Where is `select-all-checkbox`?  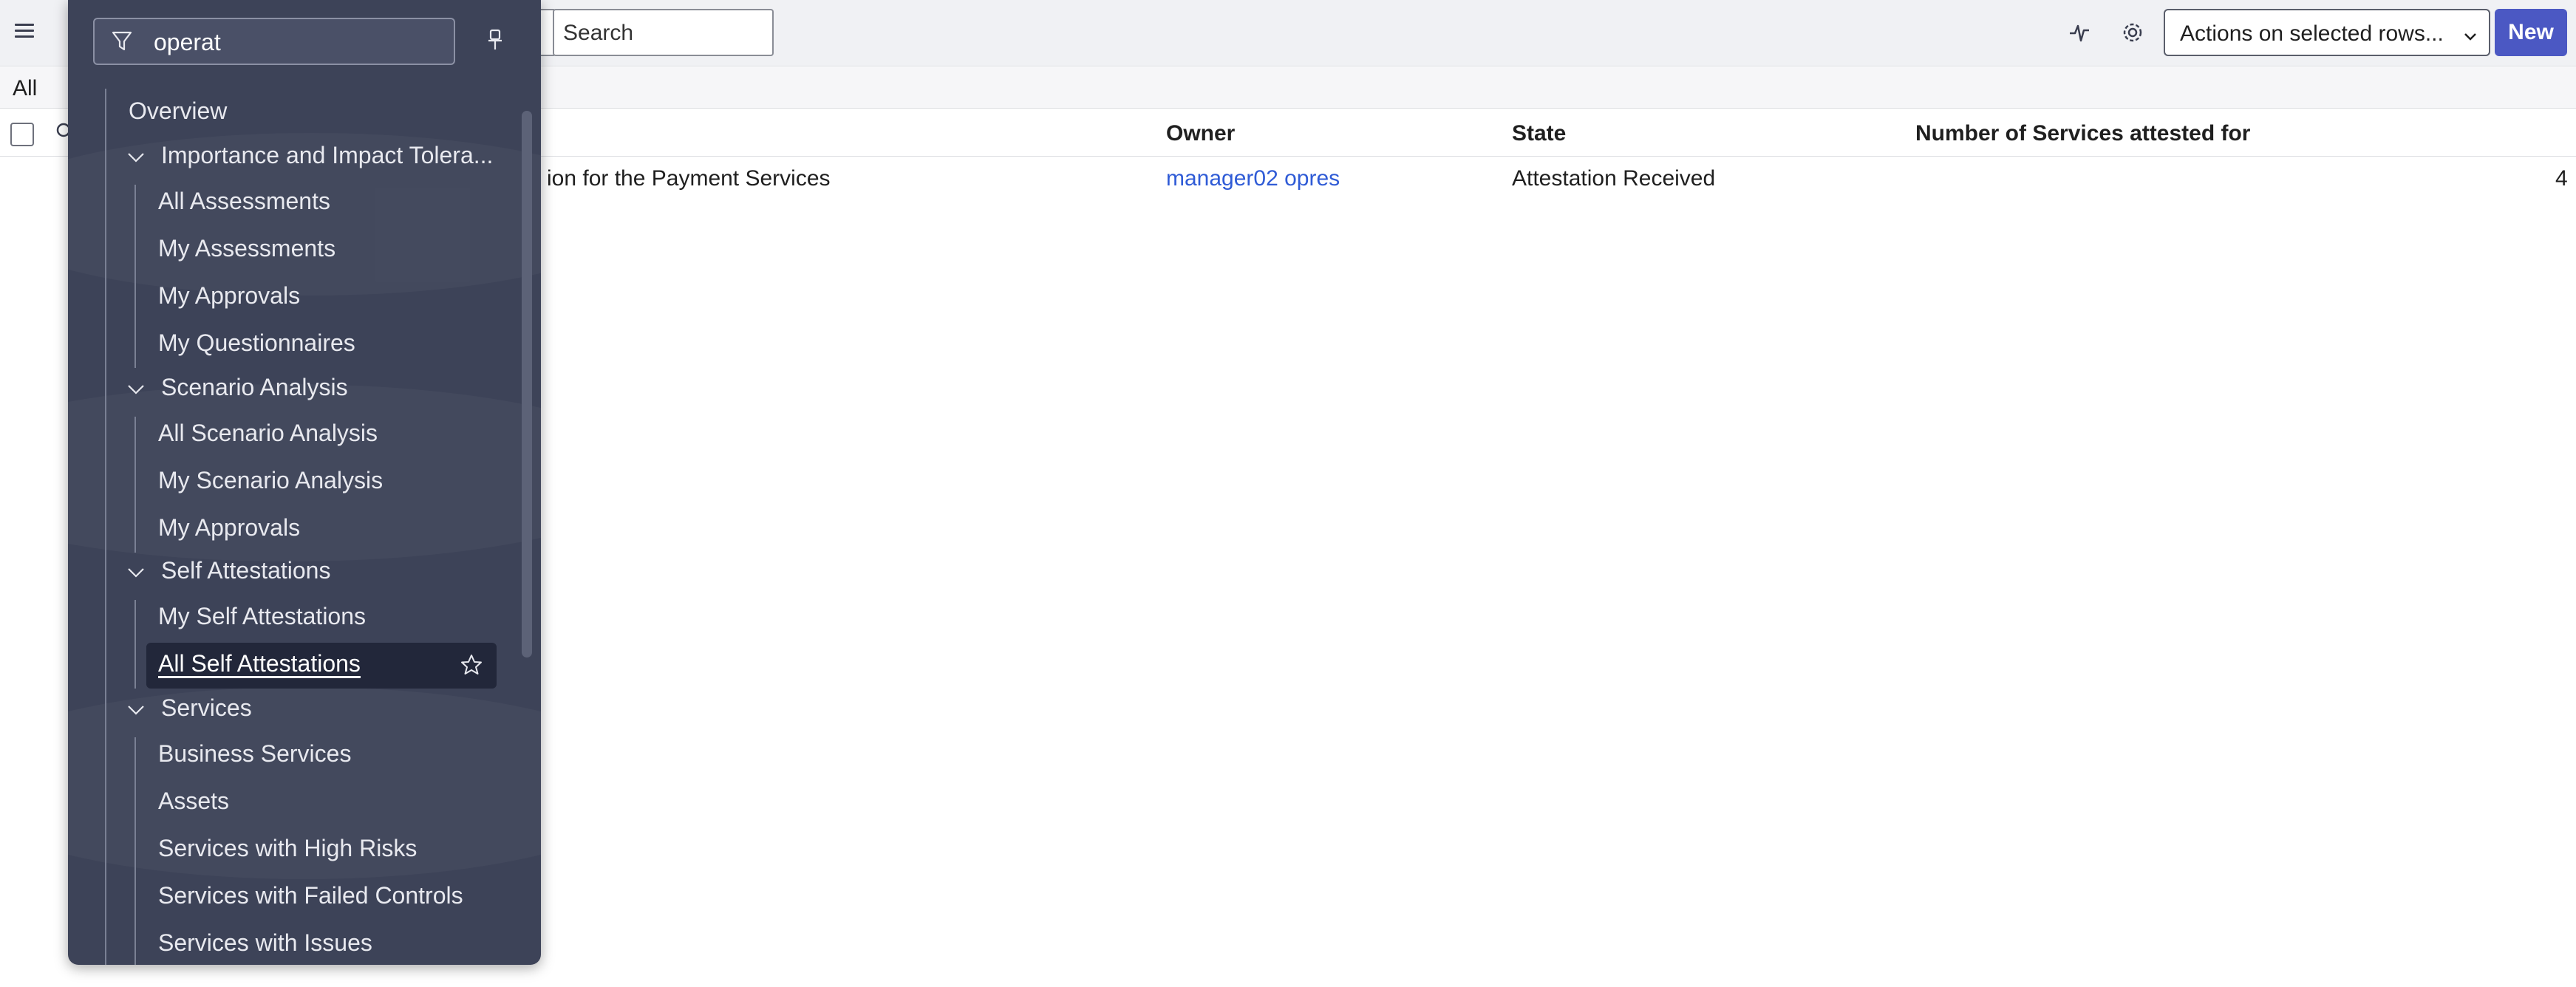
select-all-checkbox is located at coordinates (22, 134).